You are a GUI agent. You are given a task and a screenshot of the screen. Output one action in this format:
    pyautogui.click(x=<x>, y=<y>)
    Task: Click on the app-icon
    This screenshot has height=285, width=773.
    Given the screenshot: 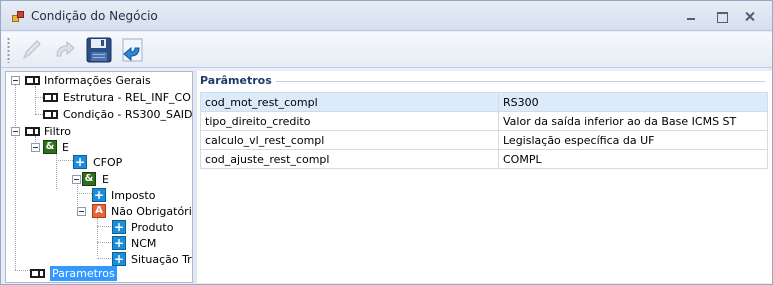 What is the action you would take?
    pyautogui.click(x=18, y=17)
    